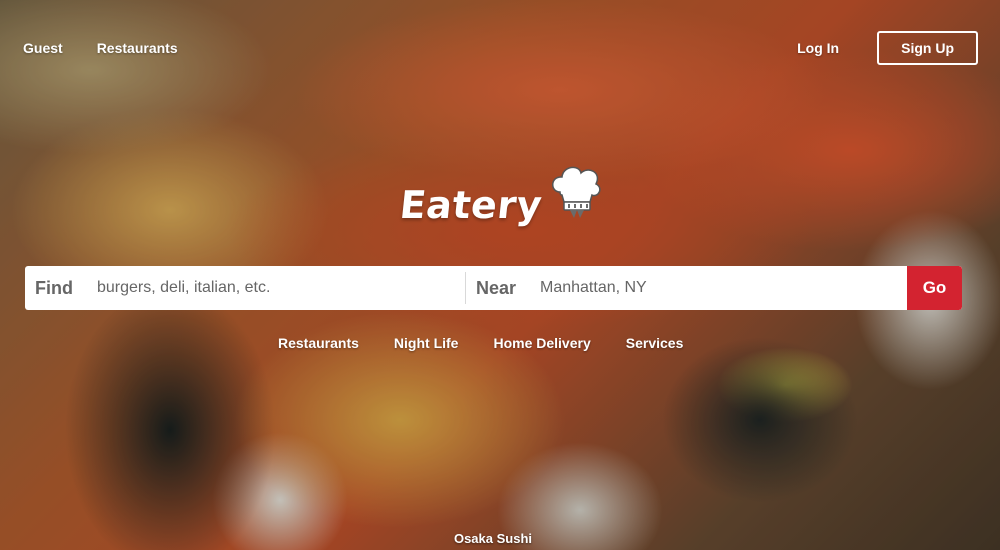 This screenshot has height=550, width=1000. I want to click on near-segment: Near, so click(686, 288).